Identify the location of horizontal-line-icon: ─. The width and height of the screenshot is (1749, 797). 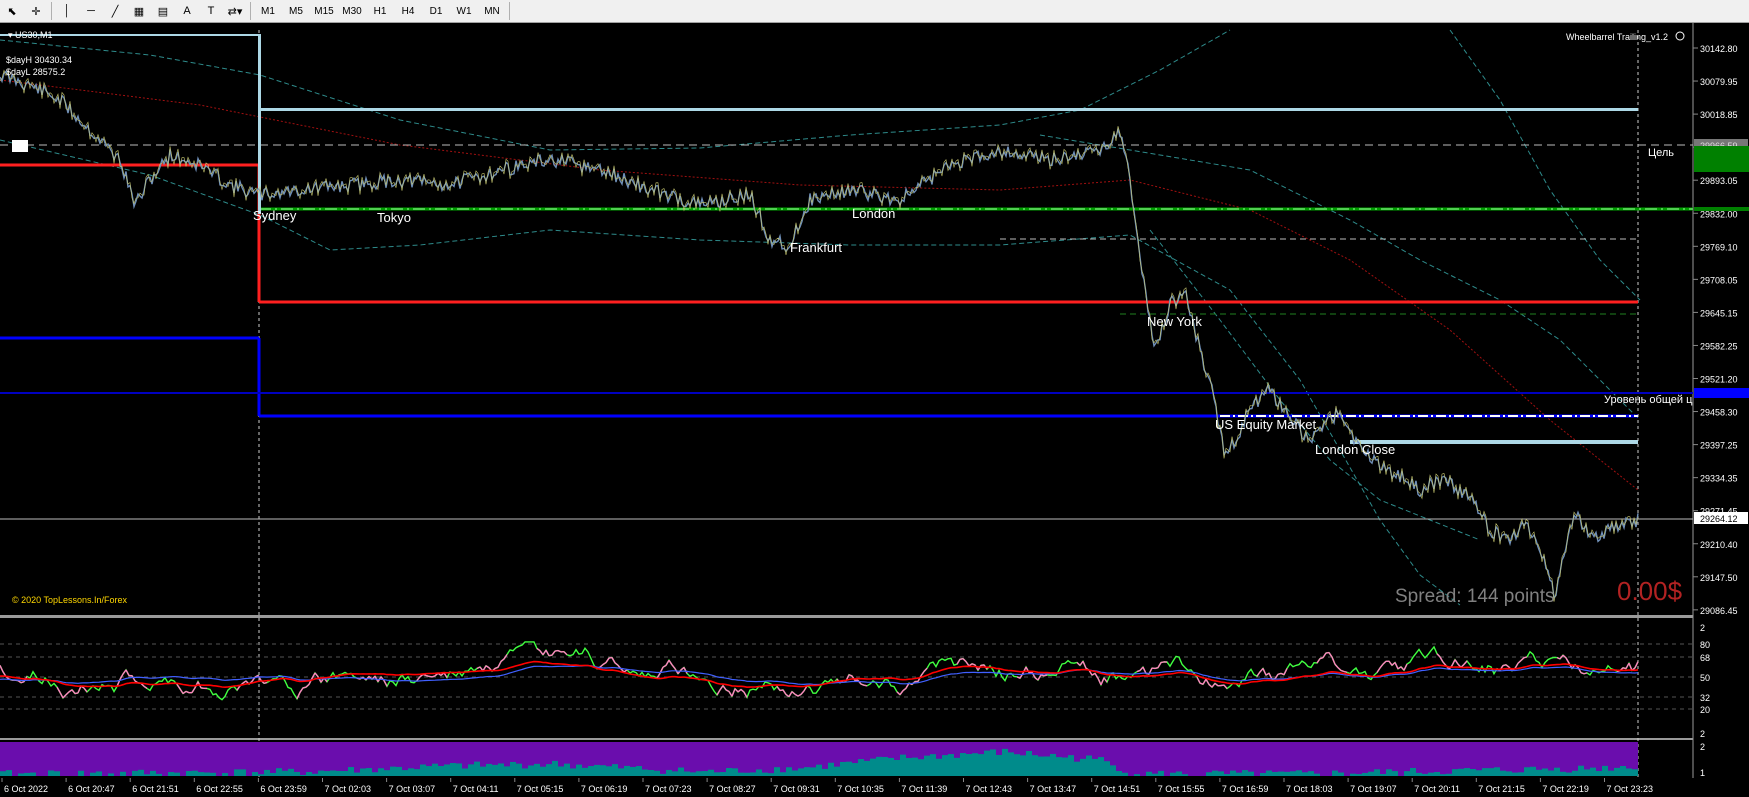
(91, 11).